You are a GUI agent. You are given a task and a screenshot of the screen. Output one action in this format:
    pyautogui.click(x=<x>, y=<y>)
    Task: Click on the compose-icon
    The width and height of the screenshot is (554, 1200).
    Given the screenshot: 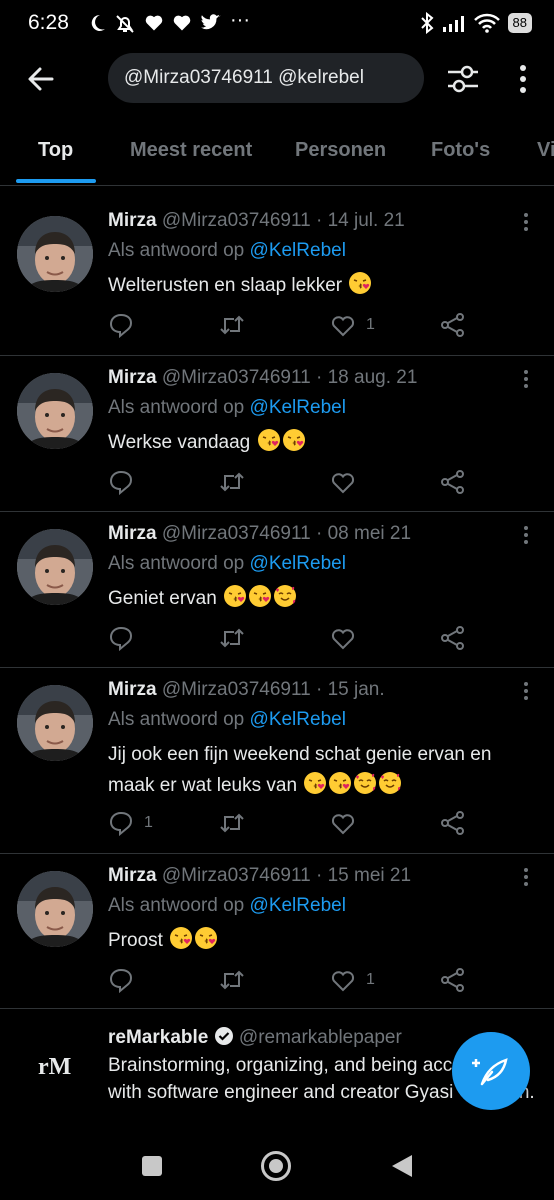 What is the action you would take?
    pyautogui.click(x=490, y=1072)
    